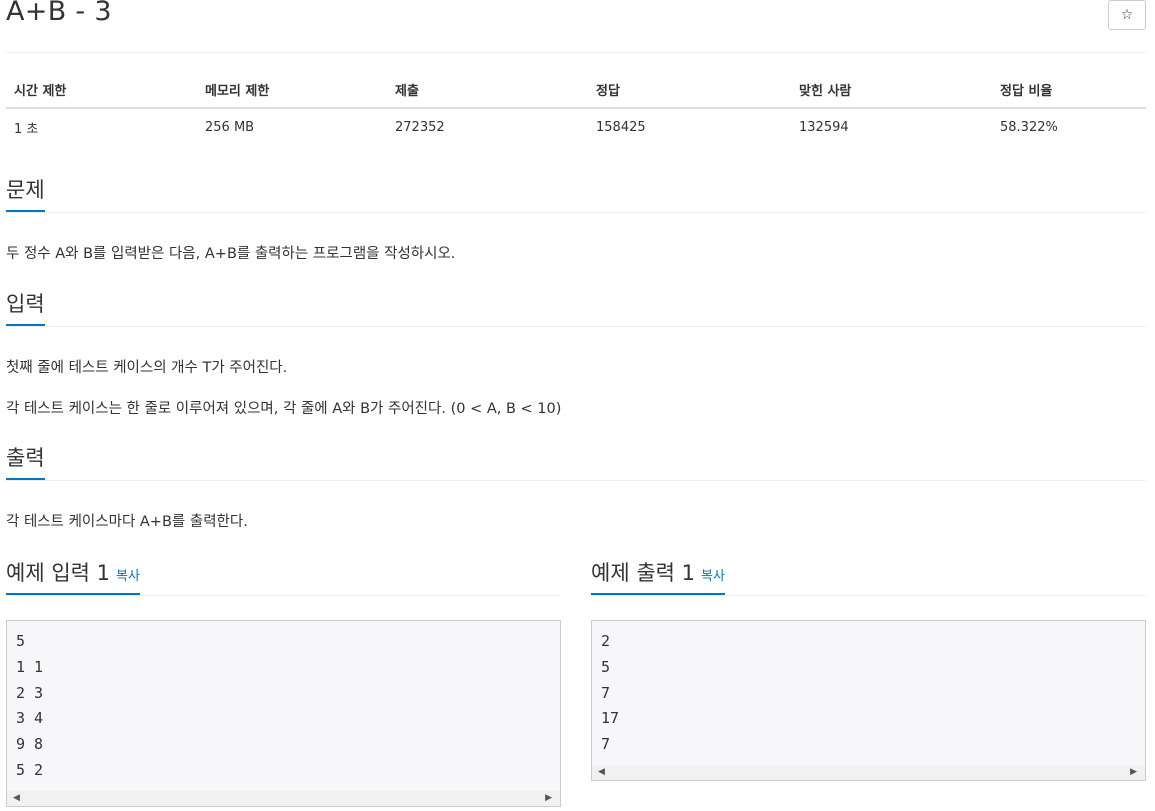  I want to click on header-solved-users: 맞힌 사람, so click(891, 90).